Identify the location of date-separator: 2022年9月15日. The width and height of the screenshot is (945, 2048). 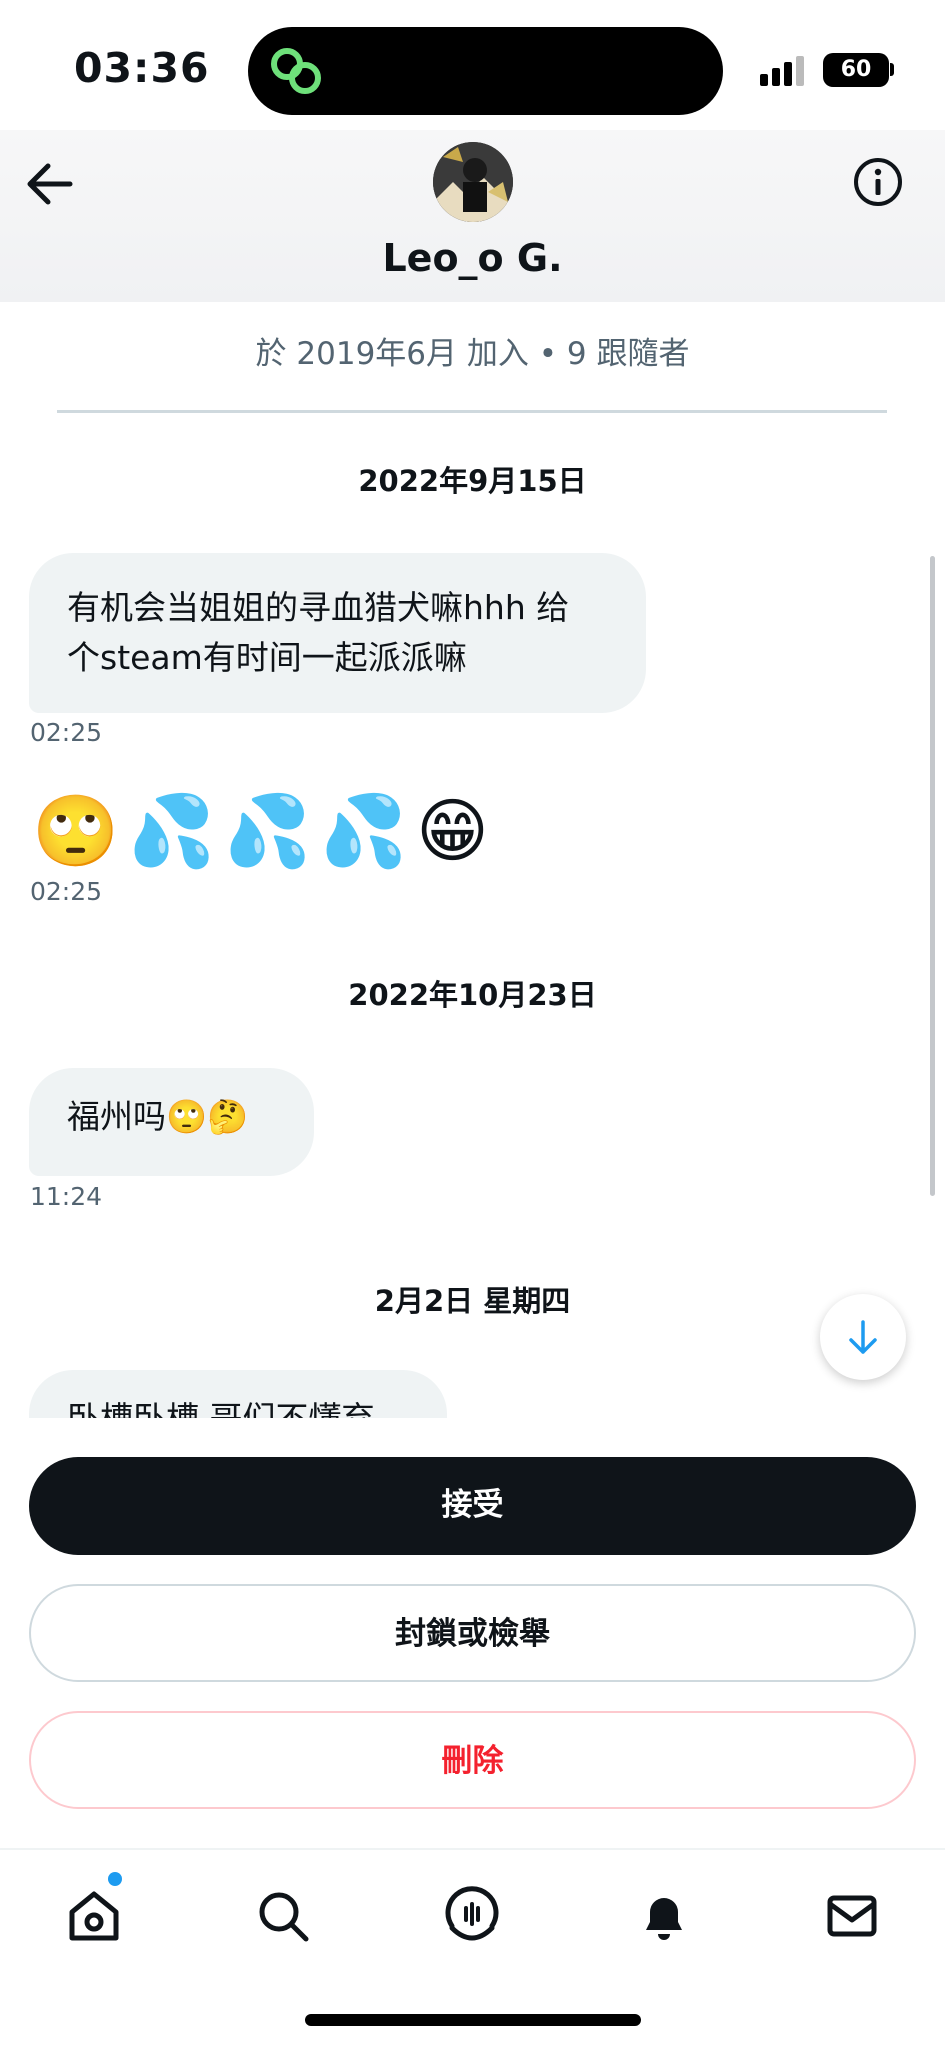
(472, 481).